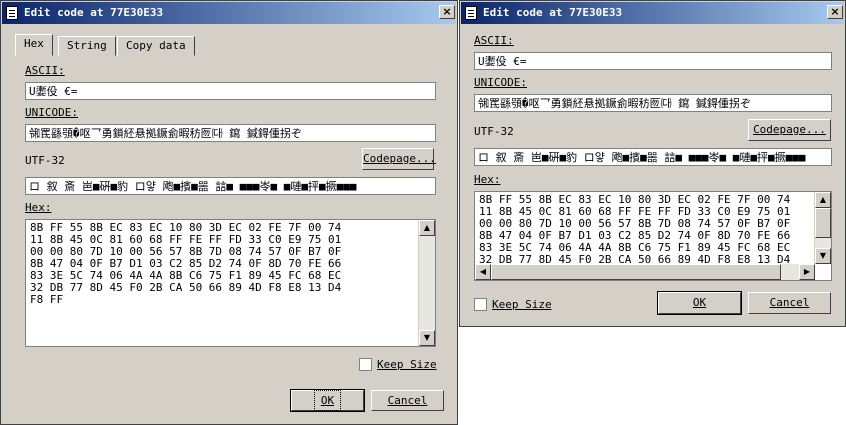 This screenshot has width=846, height=425. What do you see at coordinates (34, 45) in the screenshot?
I see `tab-hex: Hex` at bounding box center [34, 45].